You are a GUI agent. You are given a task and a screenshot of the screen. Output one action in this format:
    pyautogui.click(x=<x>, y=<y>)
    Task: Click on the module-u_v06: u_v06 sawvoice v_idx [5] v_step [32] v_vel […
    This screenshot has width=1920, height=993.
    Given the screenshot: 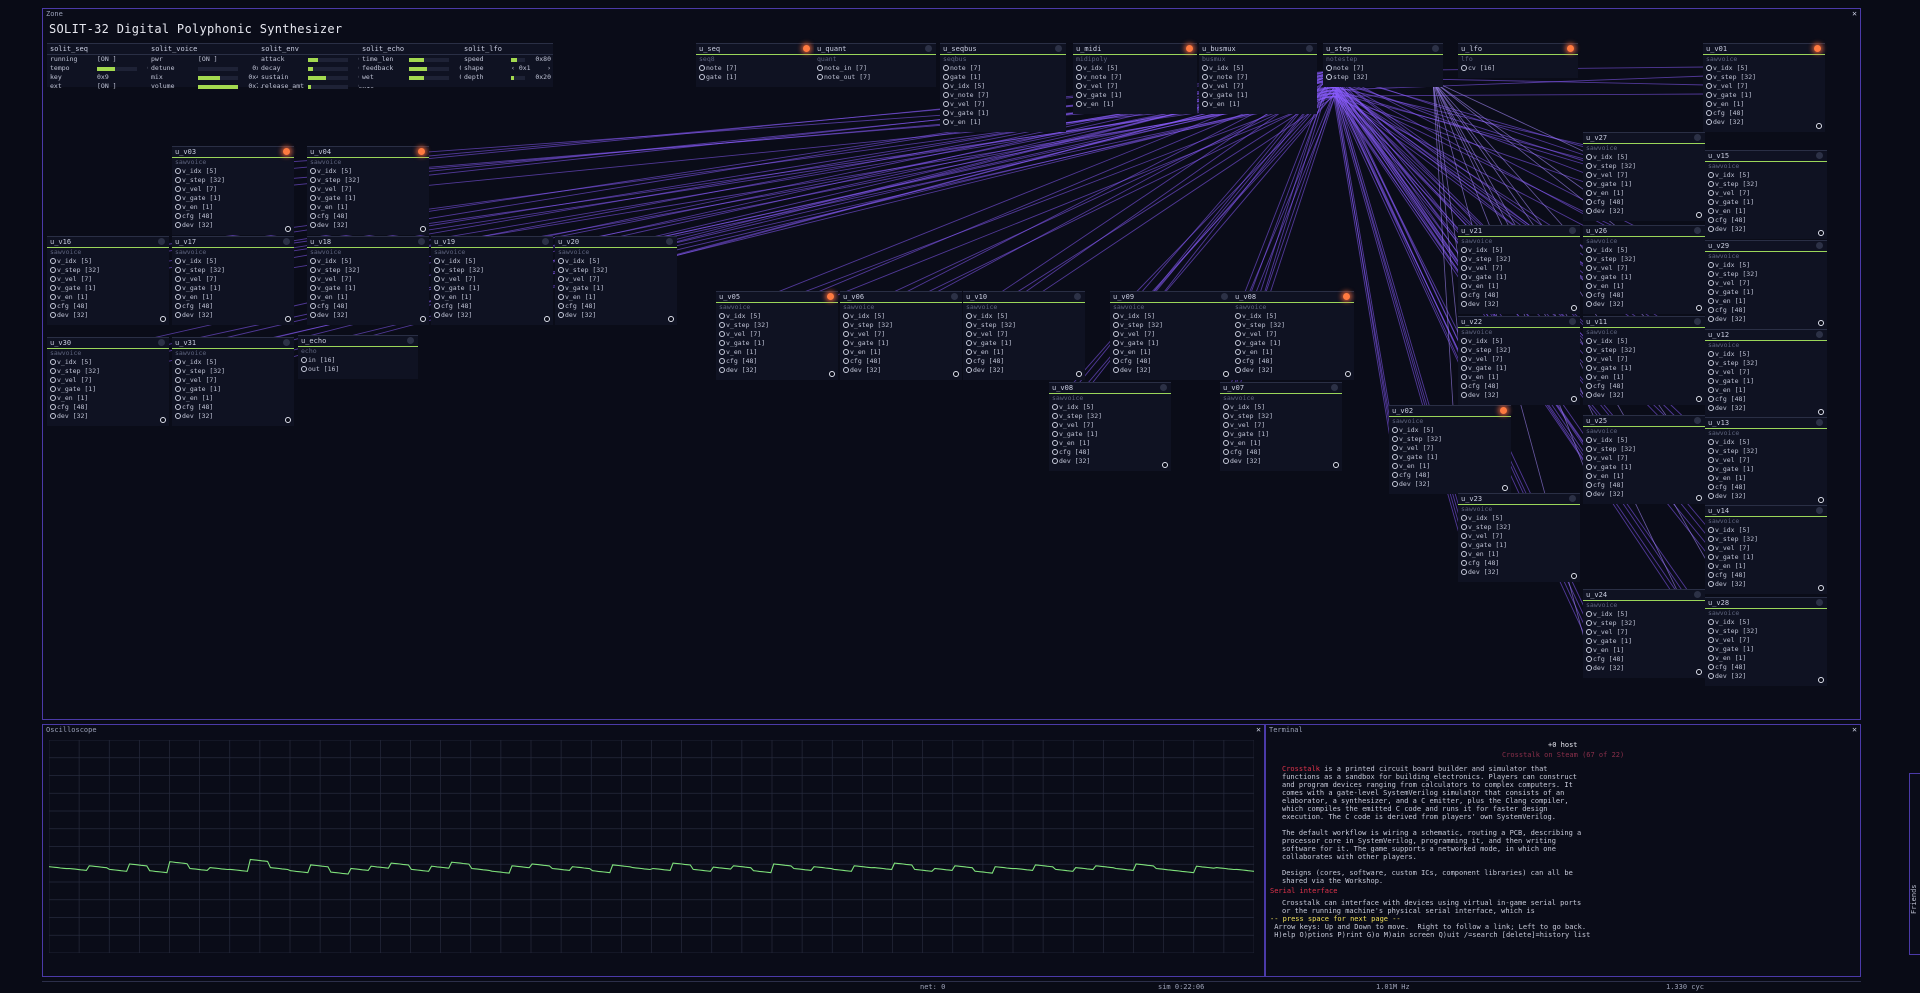 What is the action you would take?
    pyautogui.click(x=901, y=335)
    